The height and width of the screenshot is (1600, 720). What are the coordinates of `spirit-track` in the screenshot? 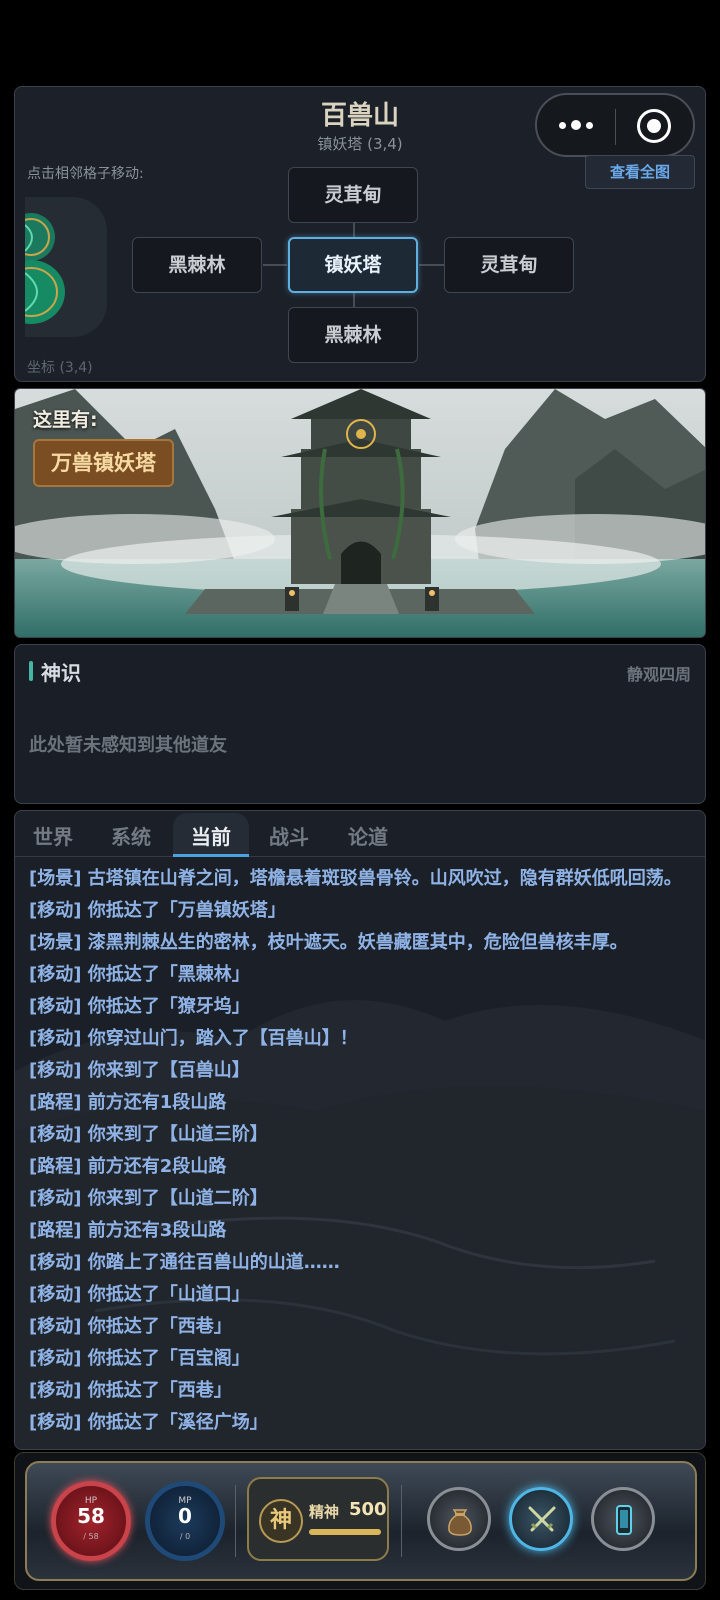 It's located at (345, 1532).